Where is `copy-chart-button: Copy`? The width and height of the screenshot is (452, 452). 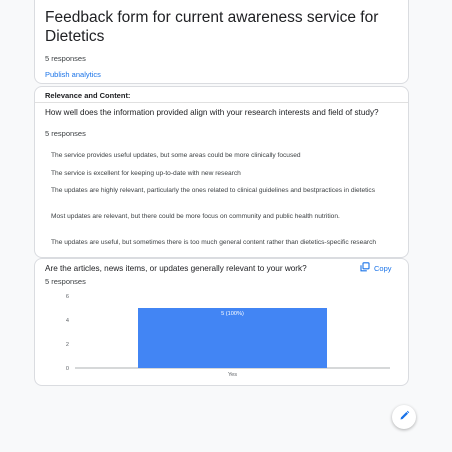
copy-chart-button: Copy is located at coordinates (376, 268).